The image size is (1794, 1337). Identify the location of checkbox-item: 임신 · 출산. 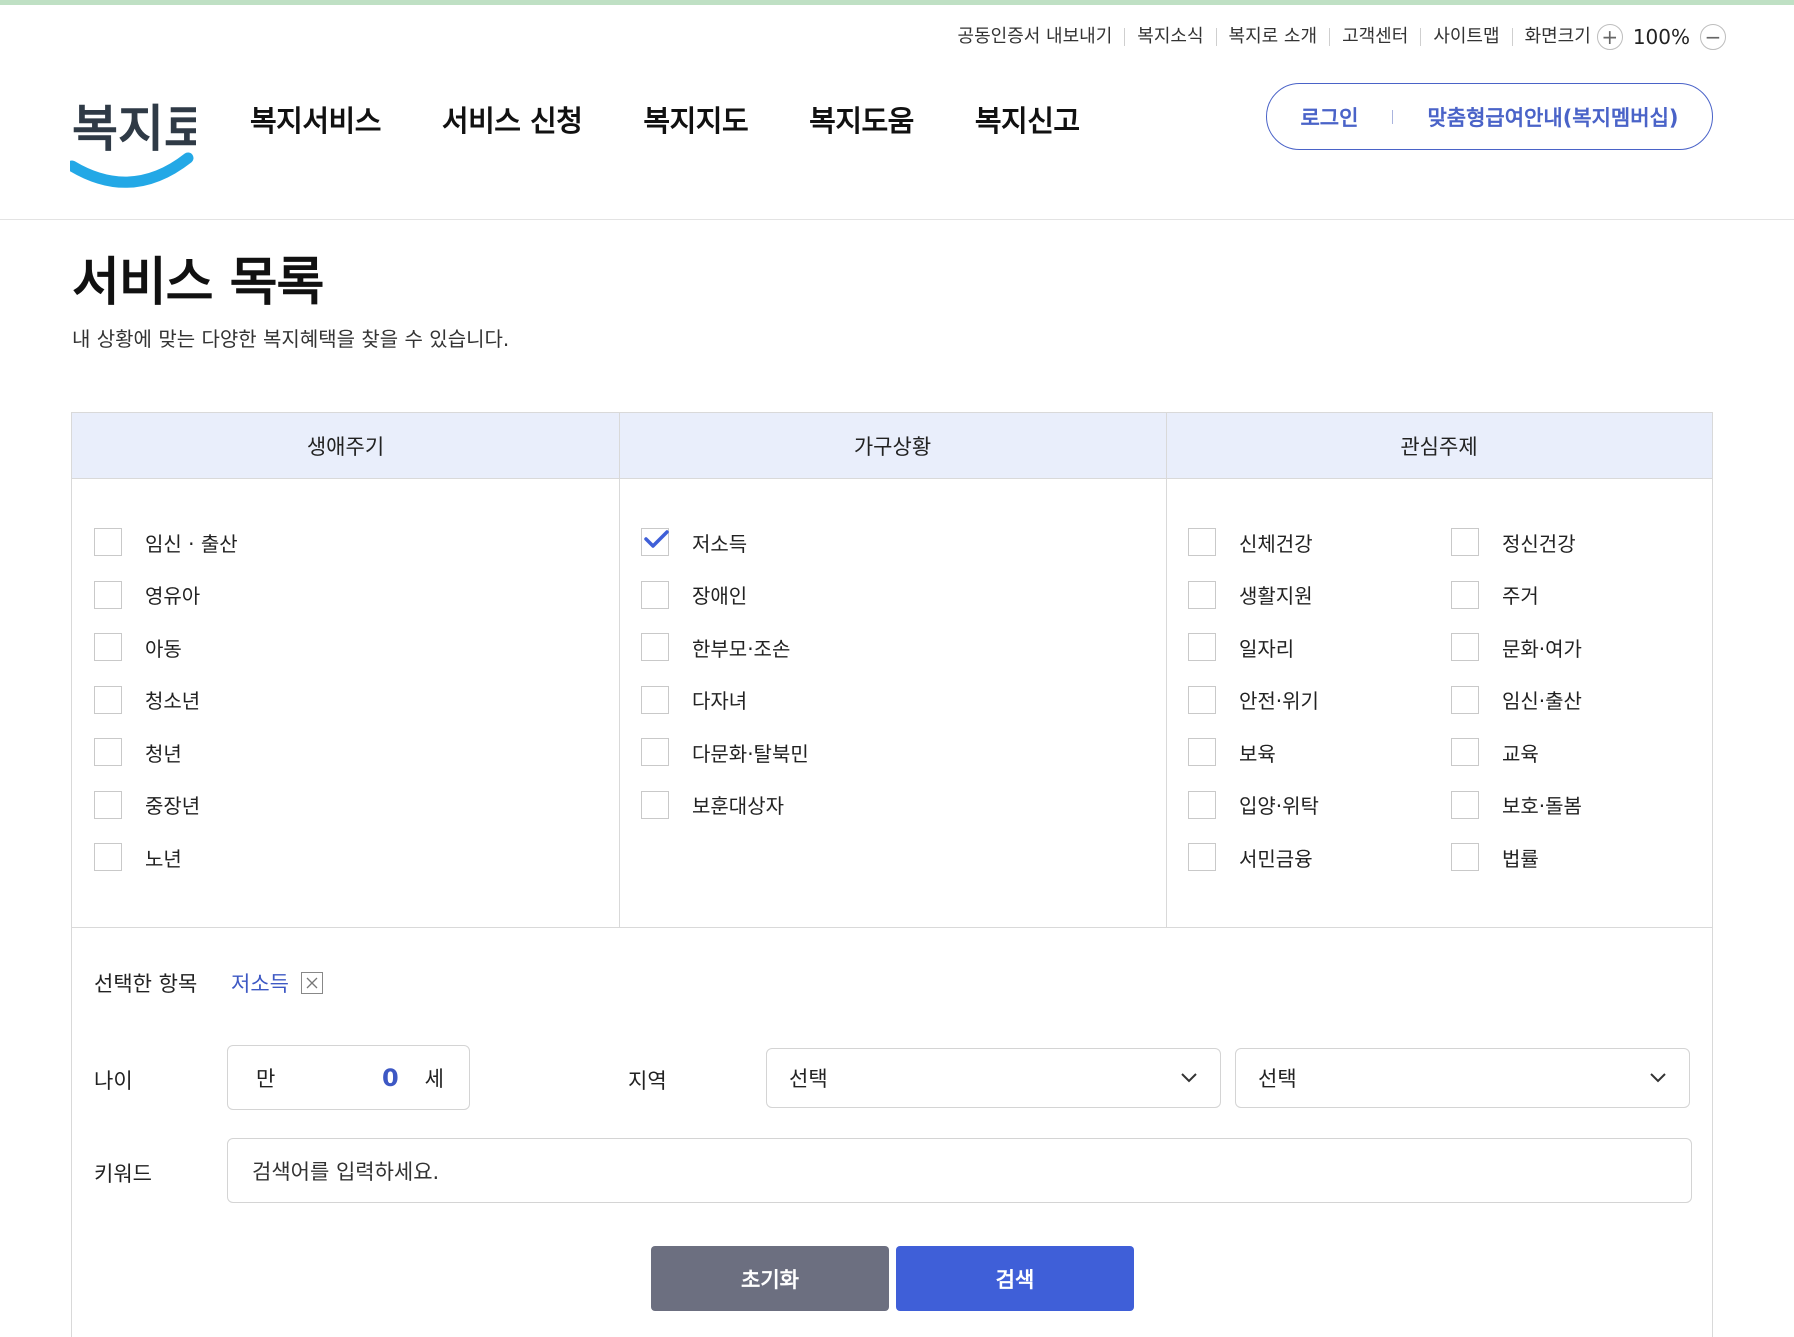
(166, 542).